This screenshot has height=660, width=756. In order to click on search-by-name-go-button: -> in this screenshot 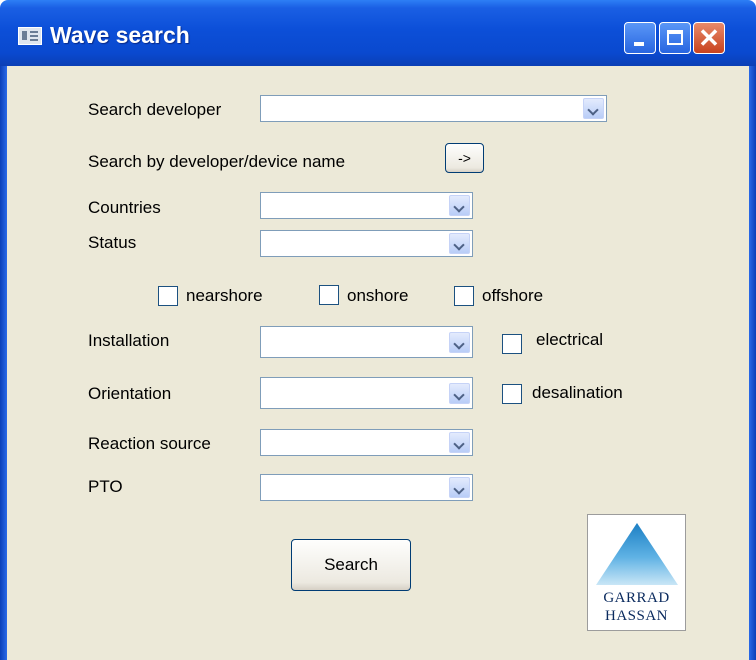, I will do `click(464, 158)`.